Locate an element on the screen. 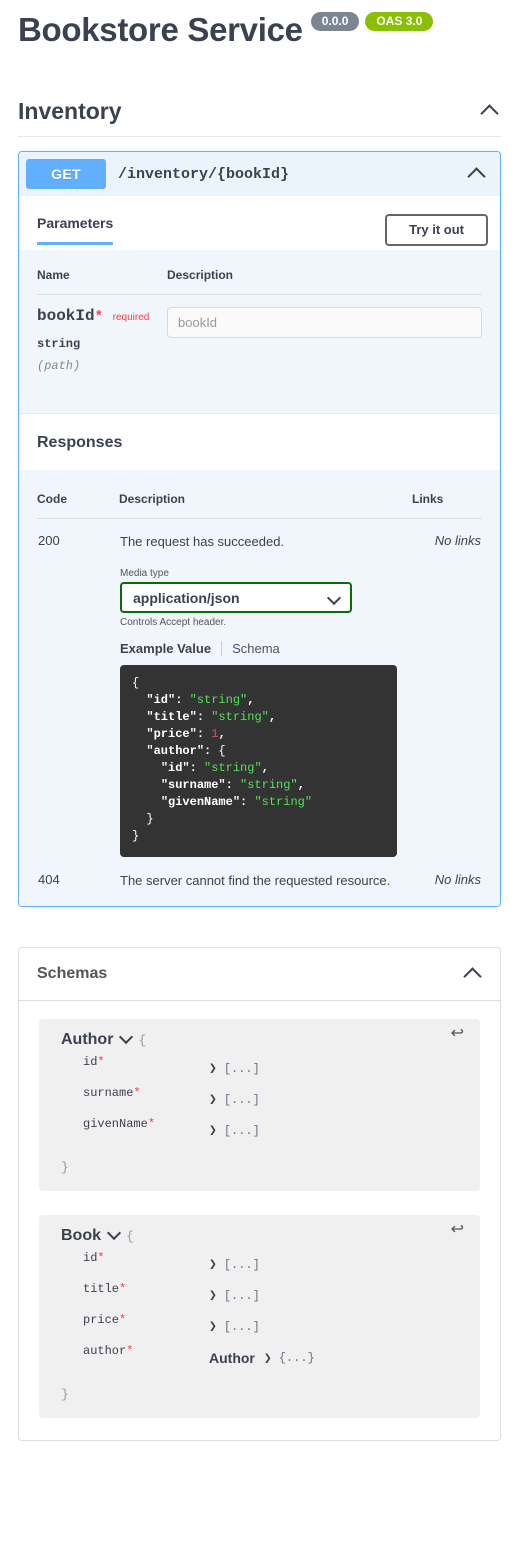 The width and height of the screenshot is (519, 1549). example-tabs: Example Value Schema is located at coordinates (265, 648).